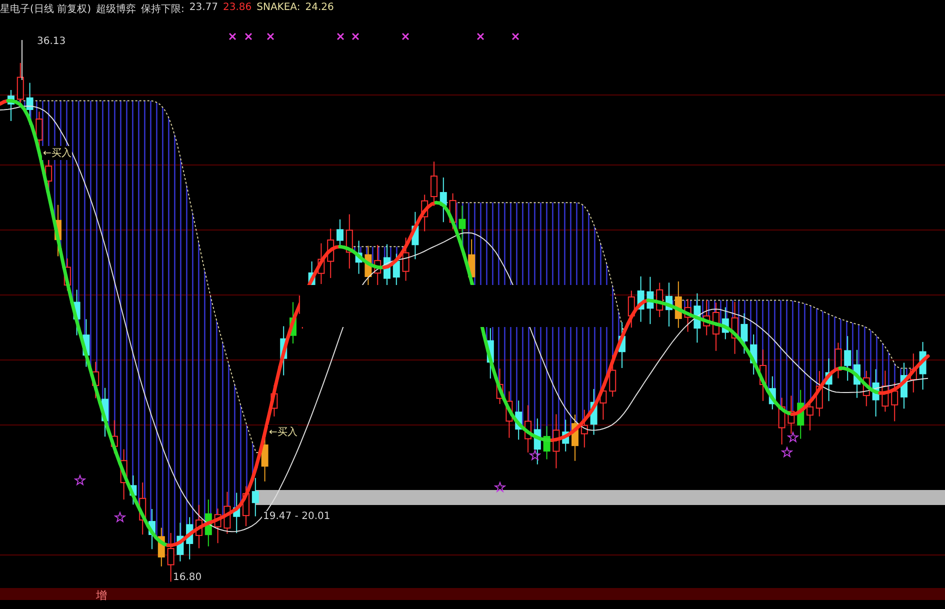 Image resolution: width=945 pixels, height=609 pixels. I want to click on indicator-name: 超级博弈, so click(116, 9).